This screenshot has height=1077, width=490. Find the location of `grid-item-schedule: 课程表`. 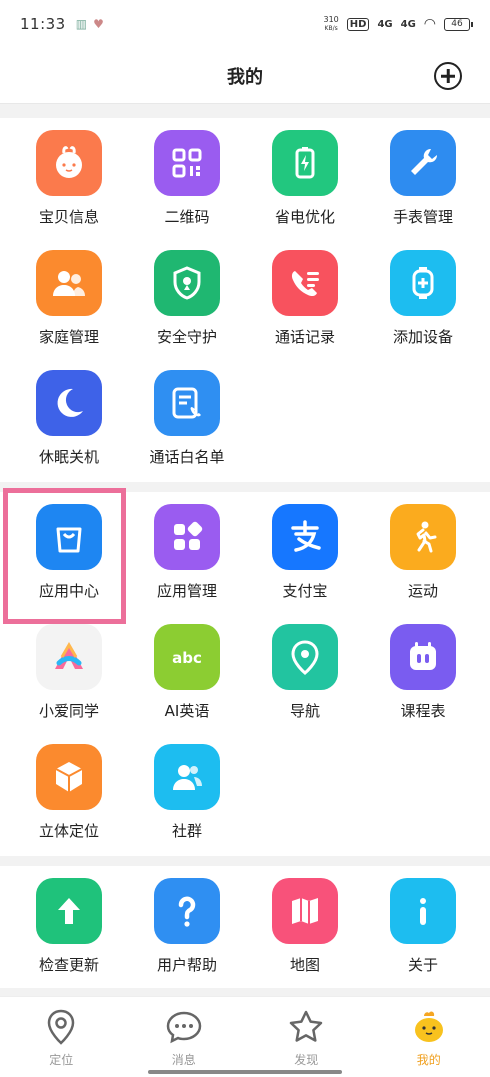

grid-item-schedule: 课程表 is located at coordinates (423, 672).